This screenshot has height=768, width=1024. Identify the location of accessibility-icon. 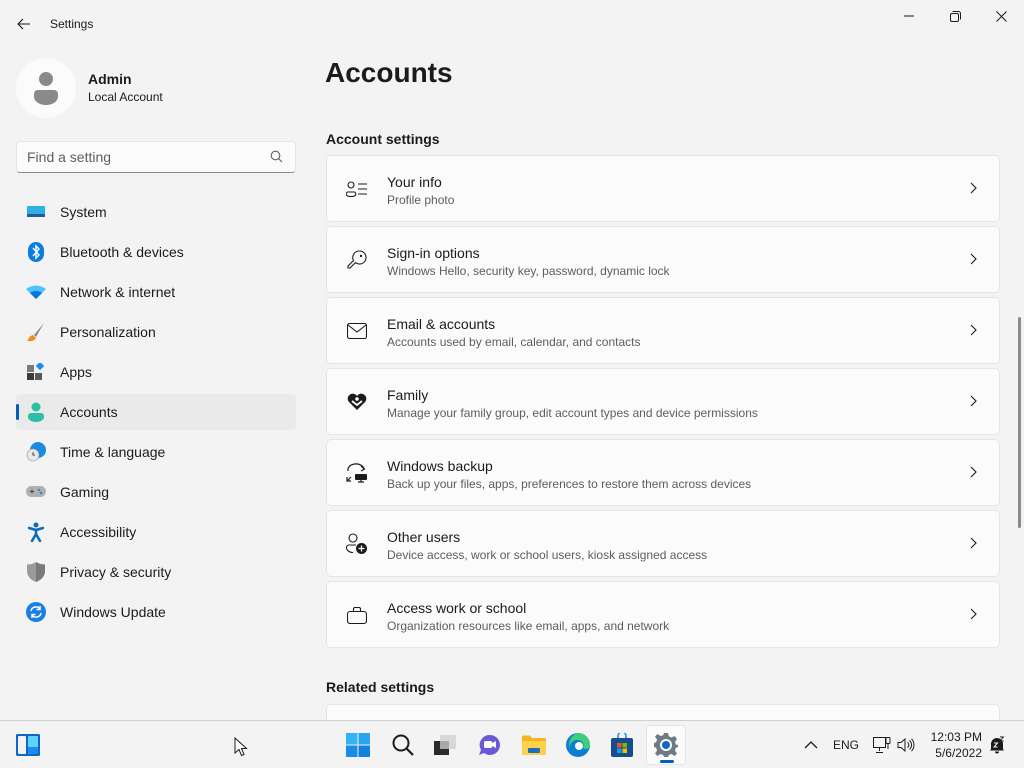
(36, 532).